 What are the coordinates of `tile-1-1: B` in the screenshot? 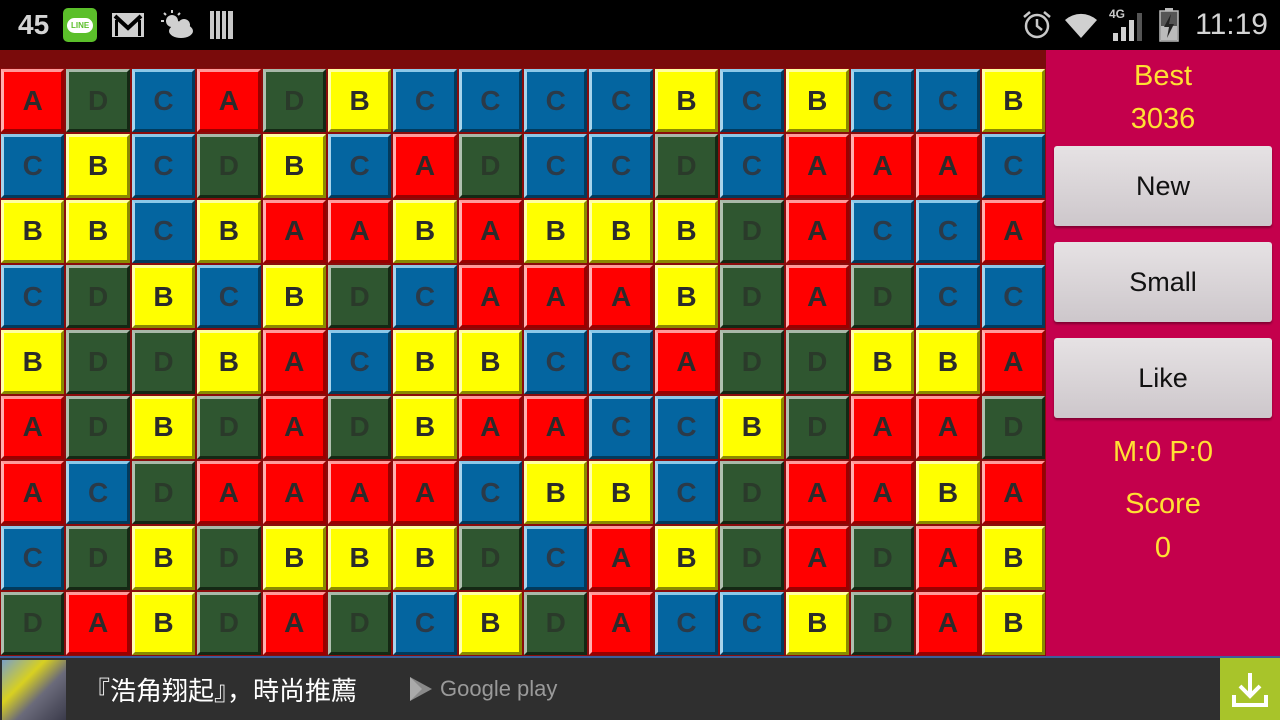 It's located at (98, 166).